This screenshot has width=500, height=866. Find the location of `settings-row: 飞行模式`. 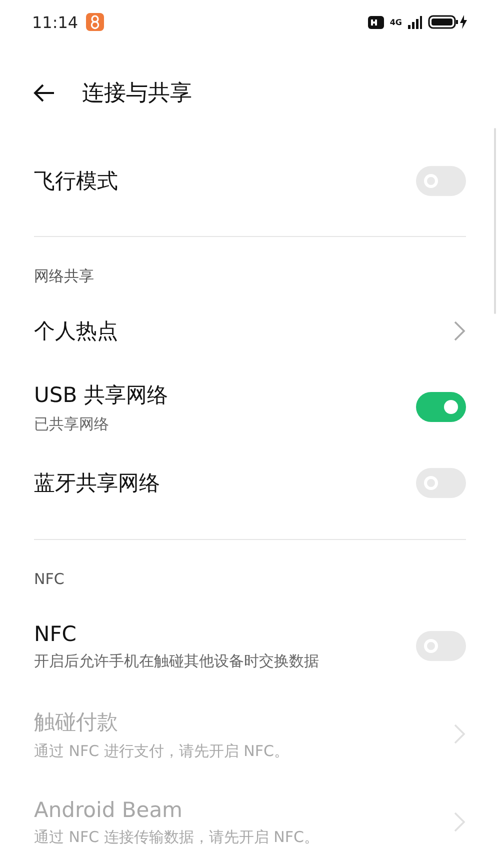

settings-row: 飞行模式 is located at coordinates (250, 181).